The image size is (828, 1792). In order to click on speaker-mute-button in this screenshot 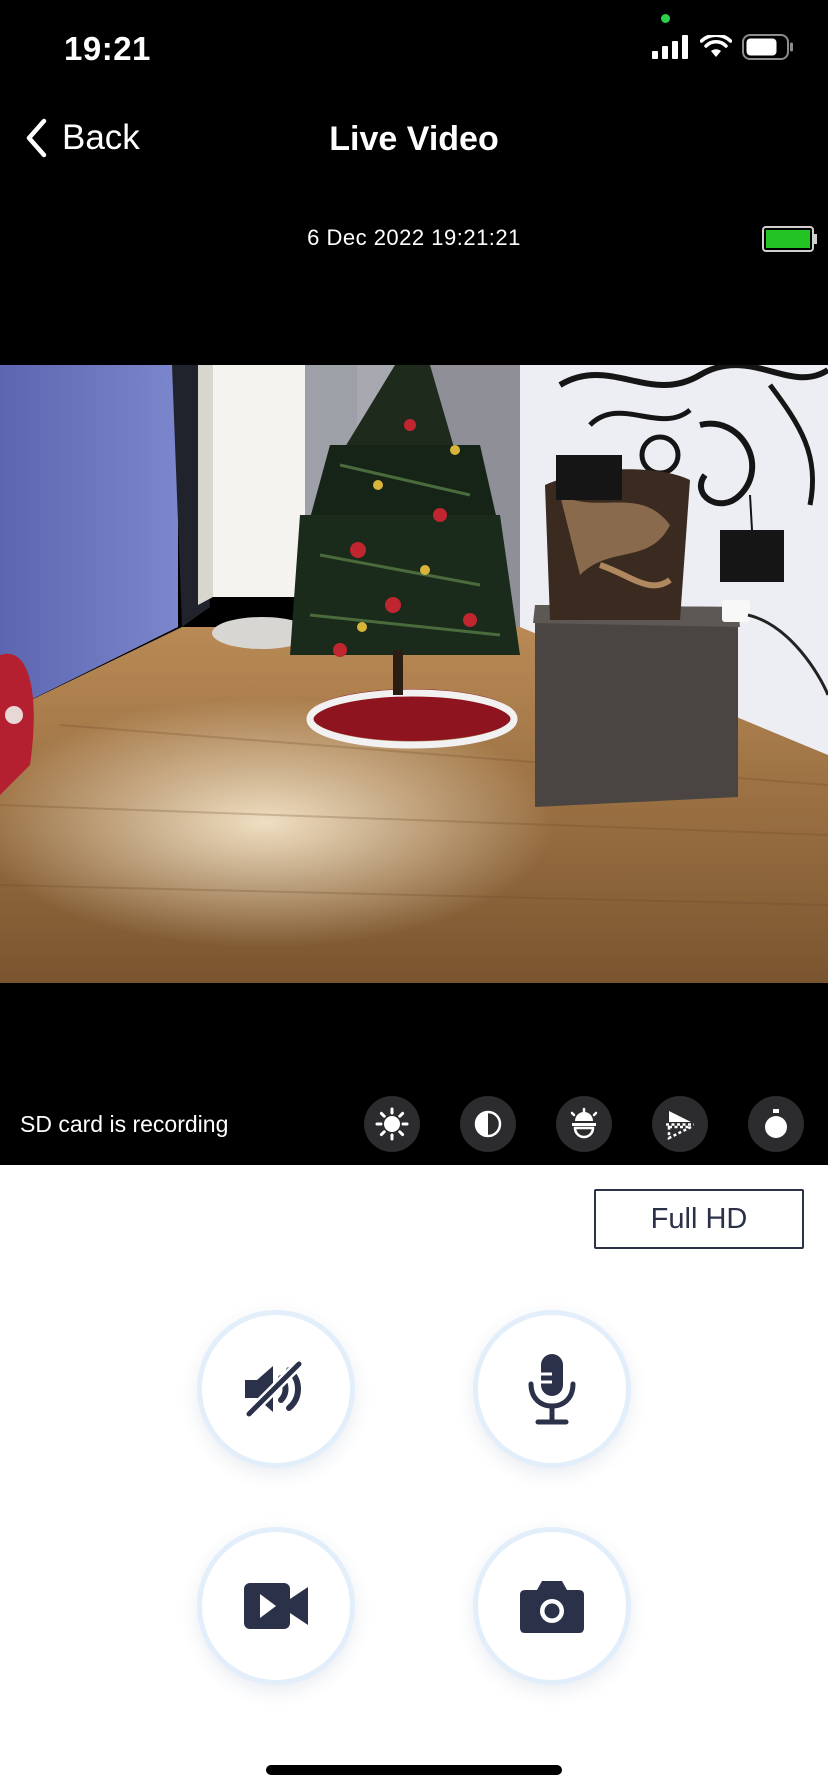, I will do `click(276, 1389)`.